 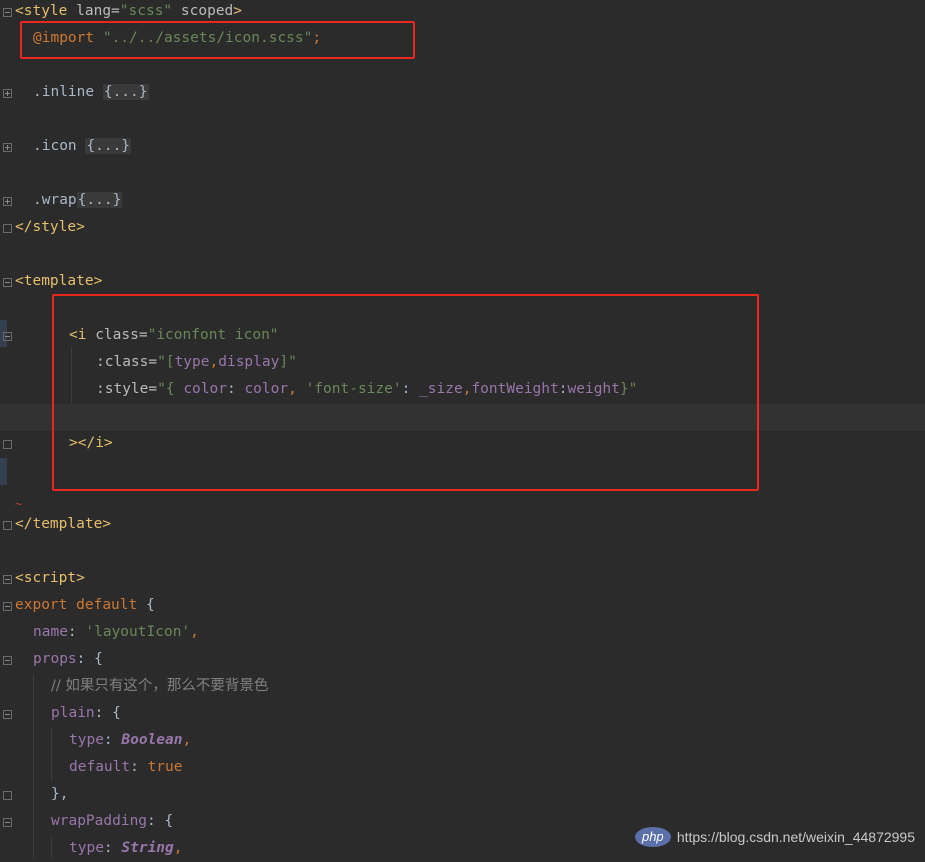 What do you see at coordinates (165, 767) in the screenshot?
I see `keyword: true` at bounding box center [165, 767].